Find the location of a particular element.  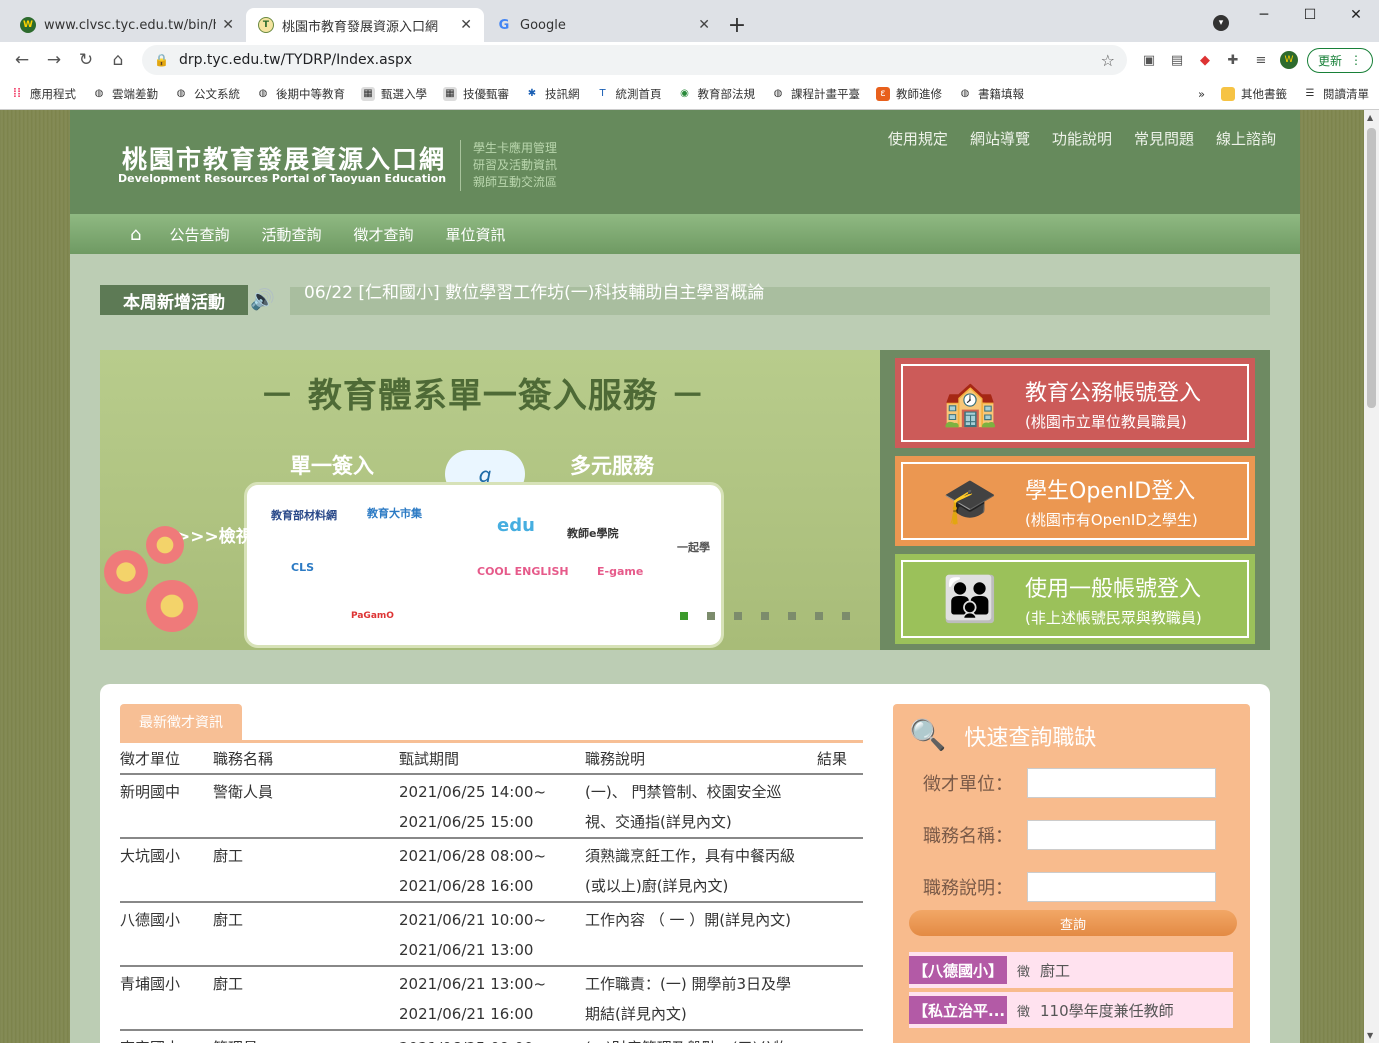

bookmark-item: ◉ 教育部法規 is located at coordinates (716, 94).